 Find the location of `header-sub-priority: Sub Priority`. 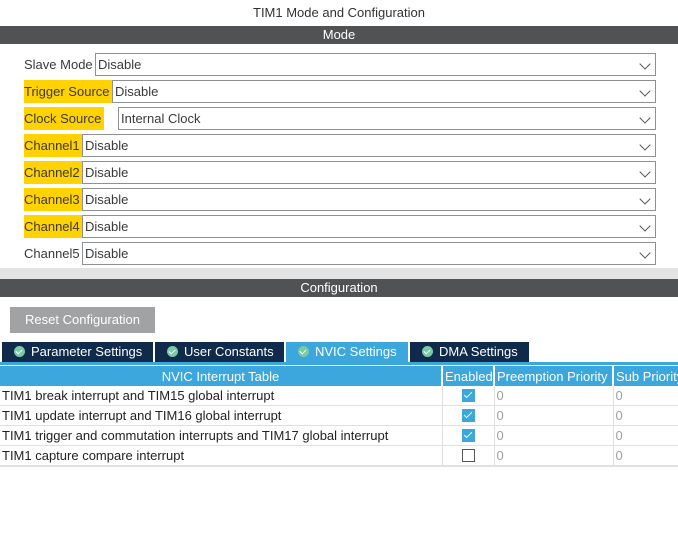

header-sub-priority: Sub Priority is located at coordinates (645, 376).